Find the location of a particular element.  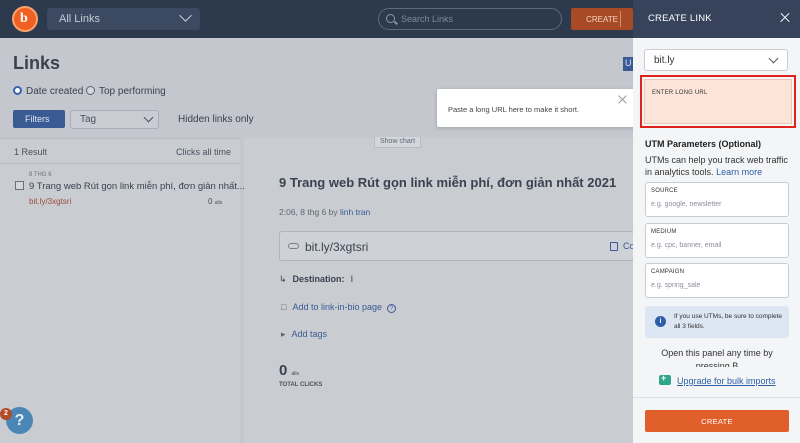

utm-medium-field: MEDIUM e.g. cpc, banner, email is located at coordinates (717, 240).